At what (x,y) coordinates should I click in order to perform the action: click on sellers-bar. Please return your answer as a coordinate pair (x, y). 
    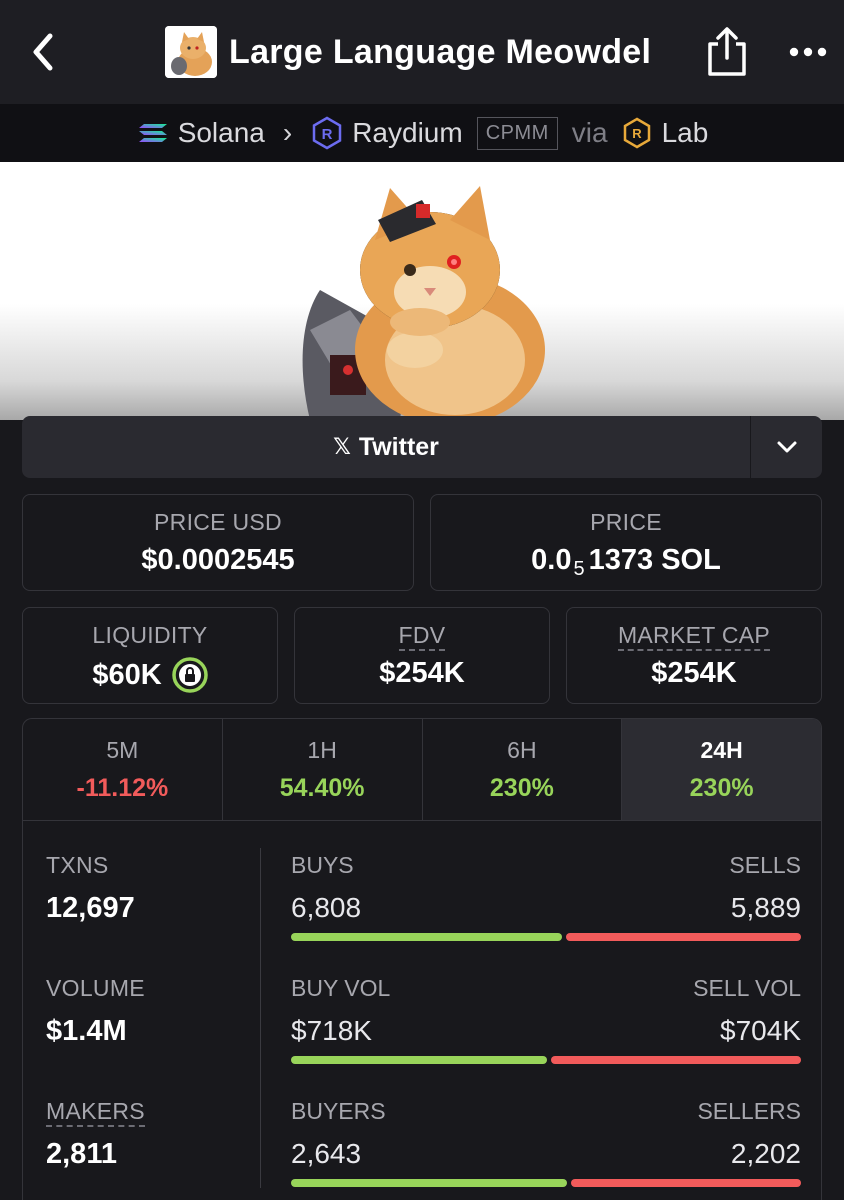
    Looking at the image, I should click on (686, 1183).